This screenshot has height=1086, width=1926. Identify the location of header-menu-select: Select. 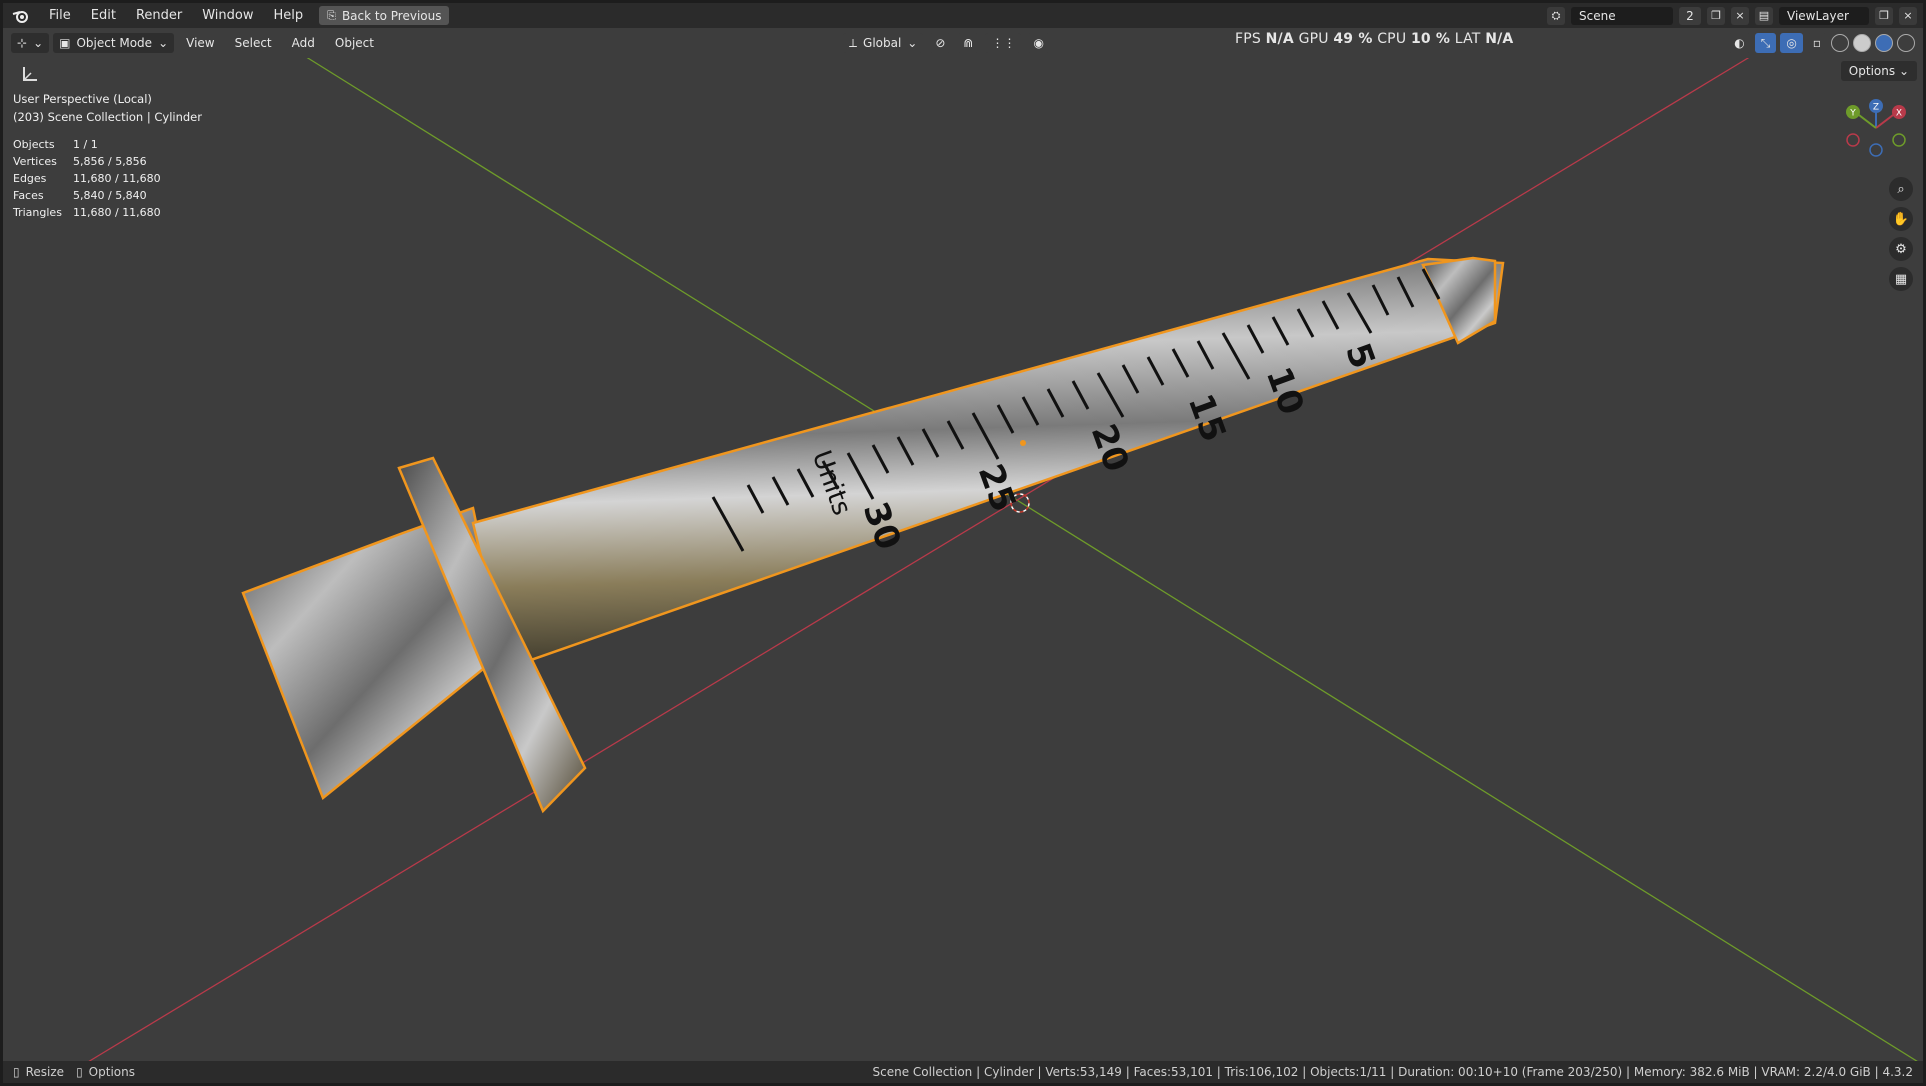
(253, 43).